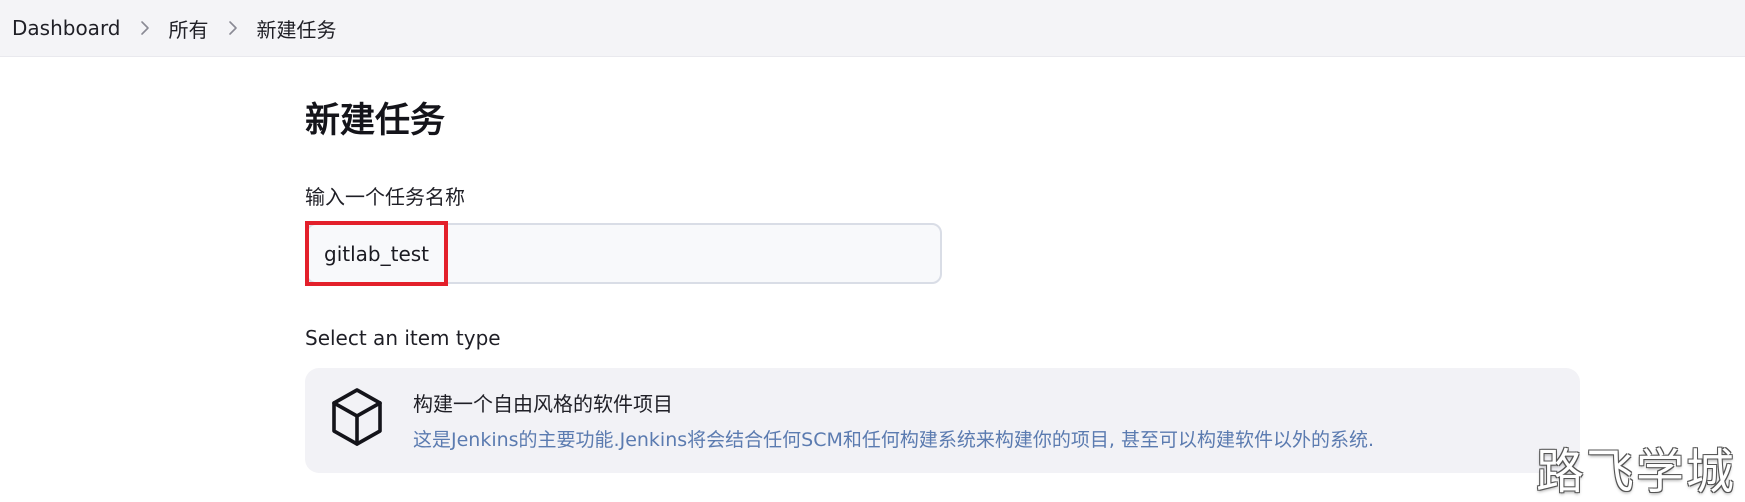 Image resolution: width=1745 pixels, height=502 pixels. What do you see at coordinates (872, 28) in the screenshot?
I see `breadcrumb: Dashboard 所有 新建任务` at bounding box center [872, 28].